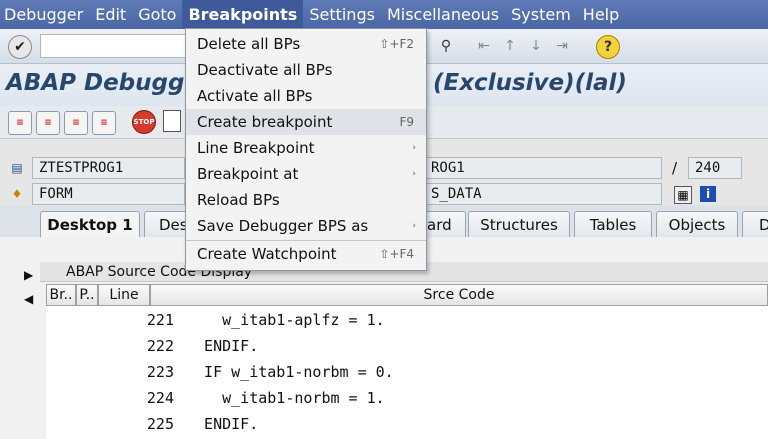 The height and width of the screenshot is (439, 768). I want to click on line-number: 224, so click(160, 397).